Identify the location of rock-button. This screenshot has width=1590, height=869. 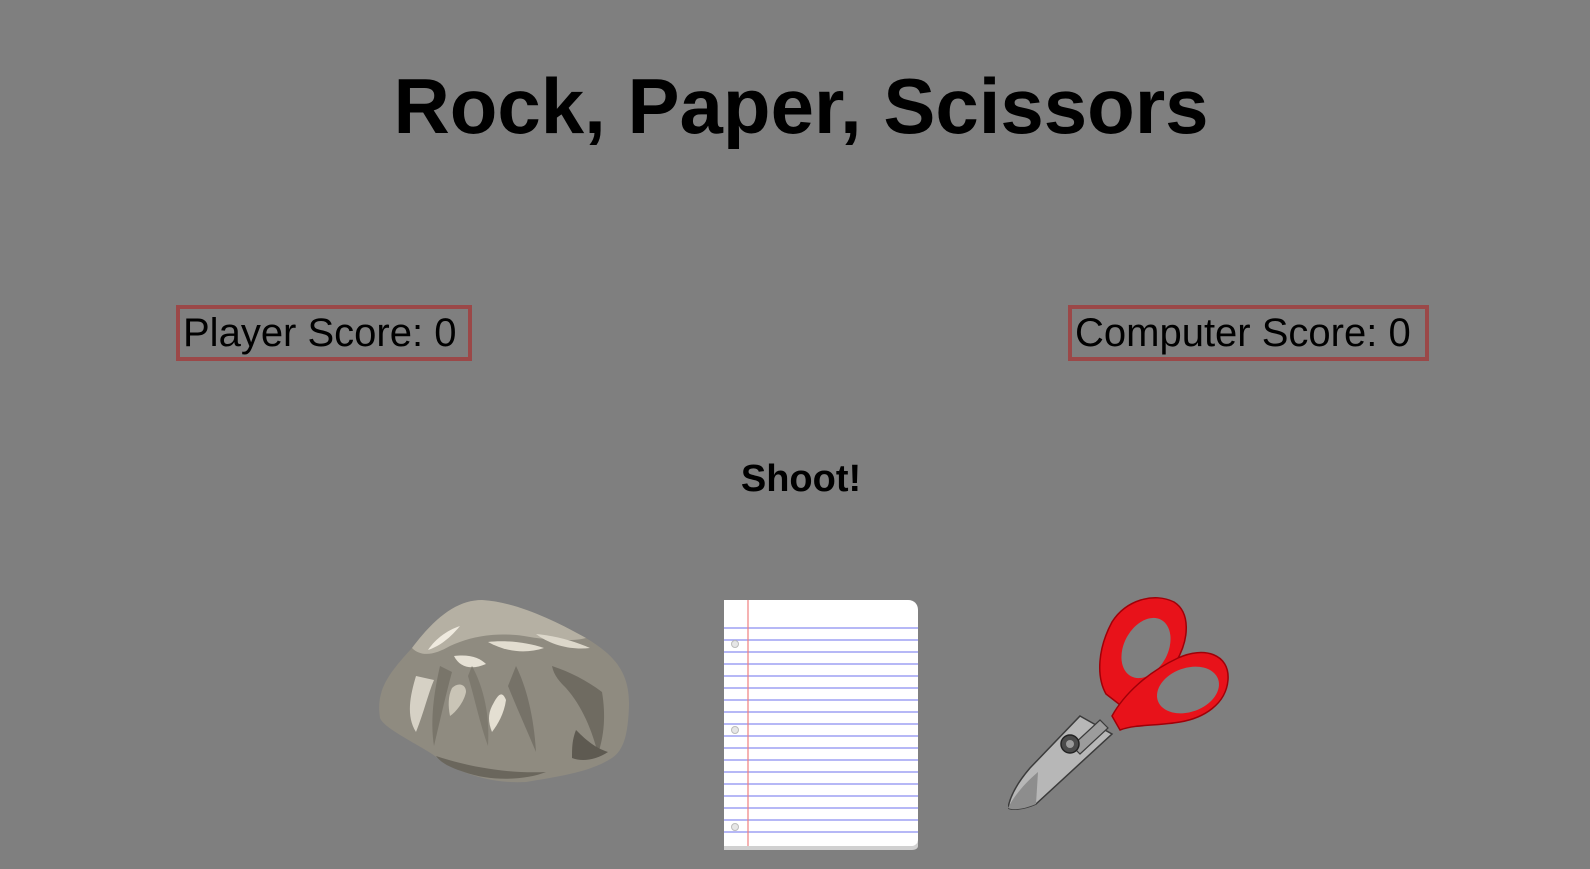
(504, 691).